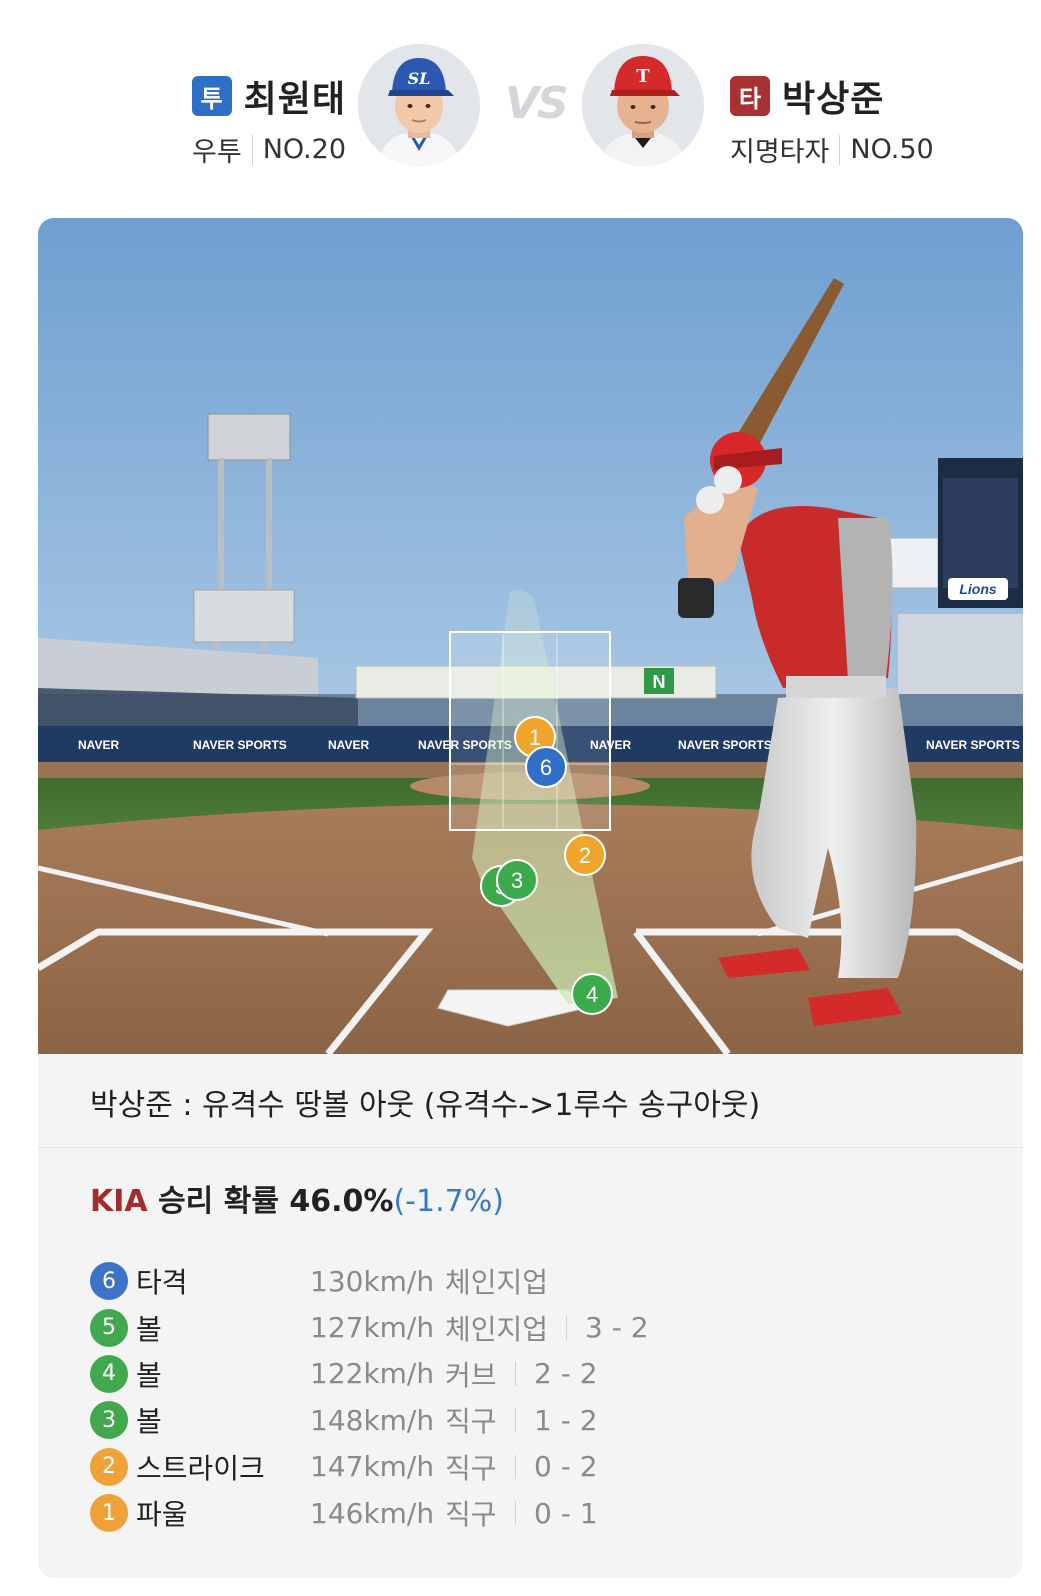  Describe the element at coordinates (109, 1327) in the screenshot. I see `pitch-number-badge: 5` at that location.